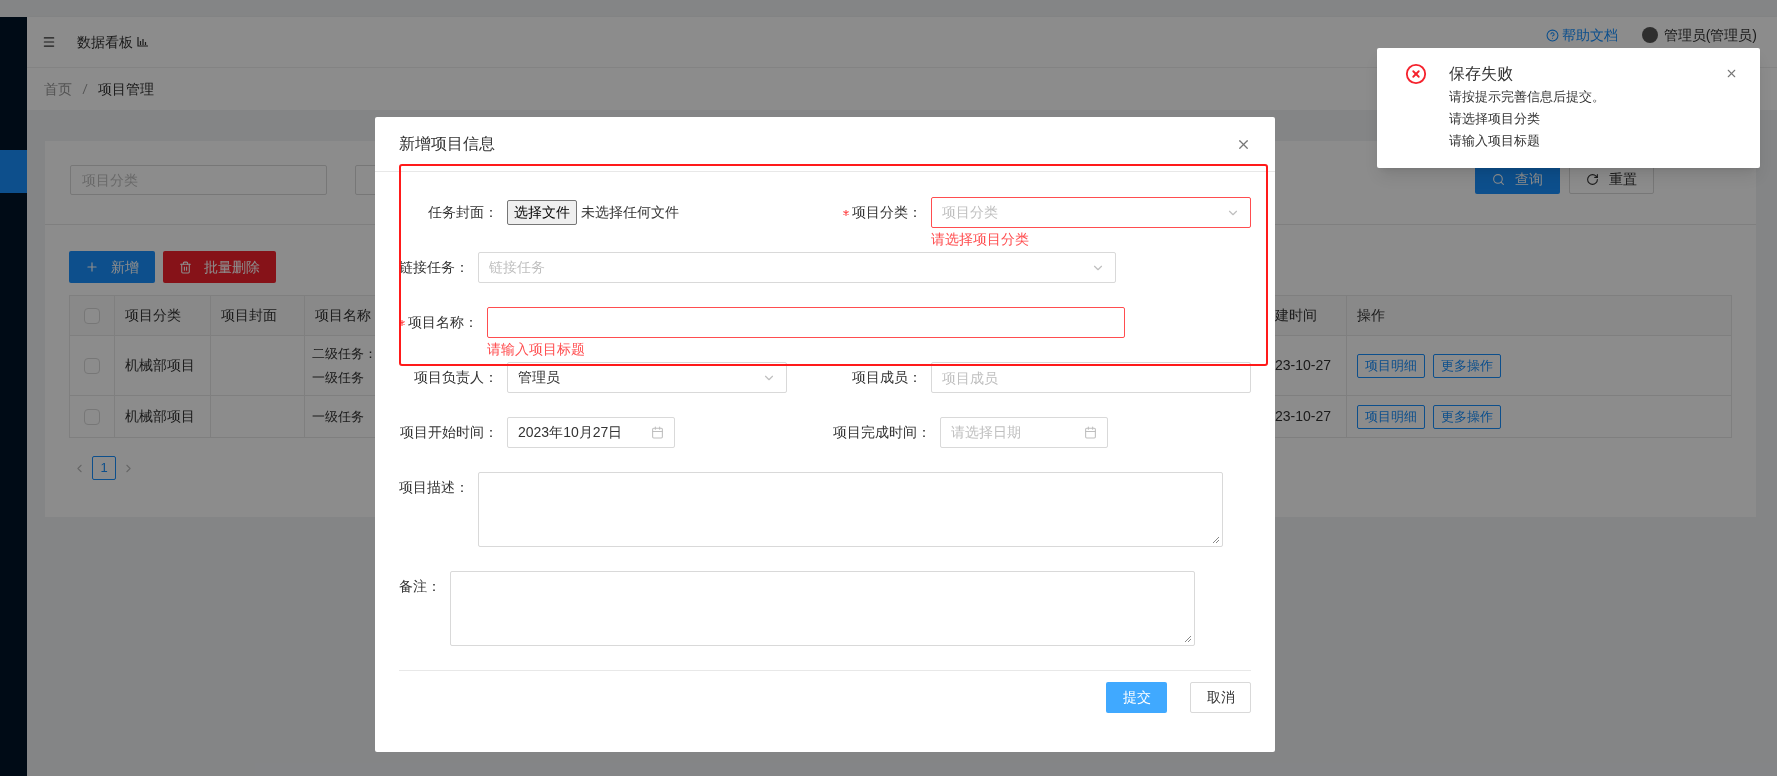 The width and height of the screenshot is (1777, 776). Describe the element at coordinates (1024, 432) in the screenshot. I see `date-field: 请选择日期` at that location.